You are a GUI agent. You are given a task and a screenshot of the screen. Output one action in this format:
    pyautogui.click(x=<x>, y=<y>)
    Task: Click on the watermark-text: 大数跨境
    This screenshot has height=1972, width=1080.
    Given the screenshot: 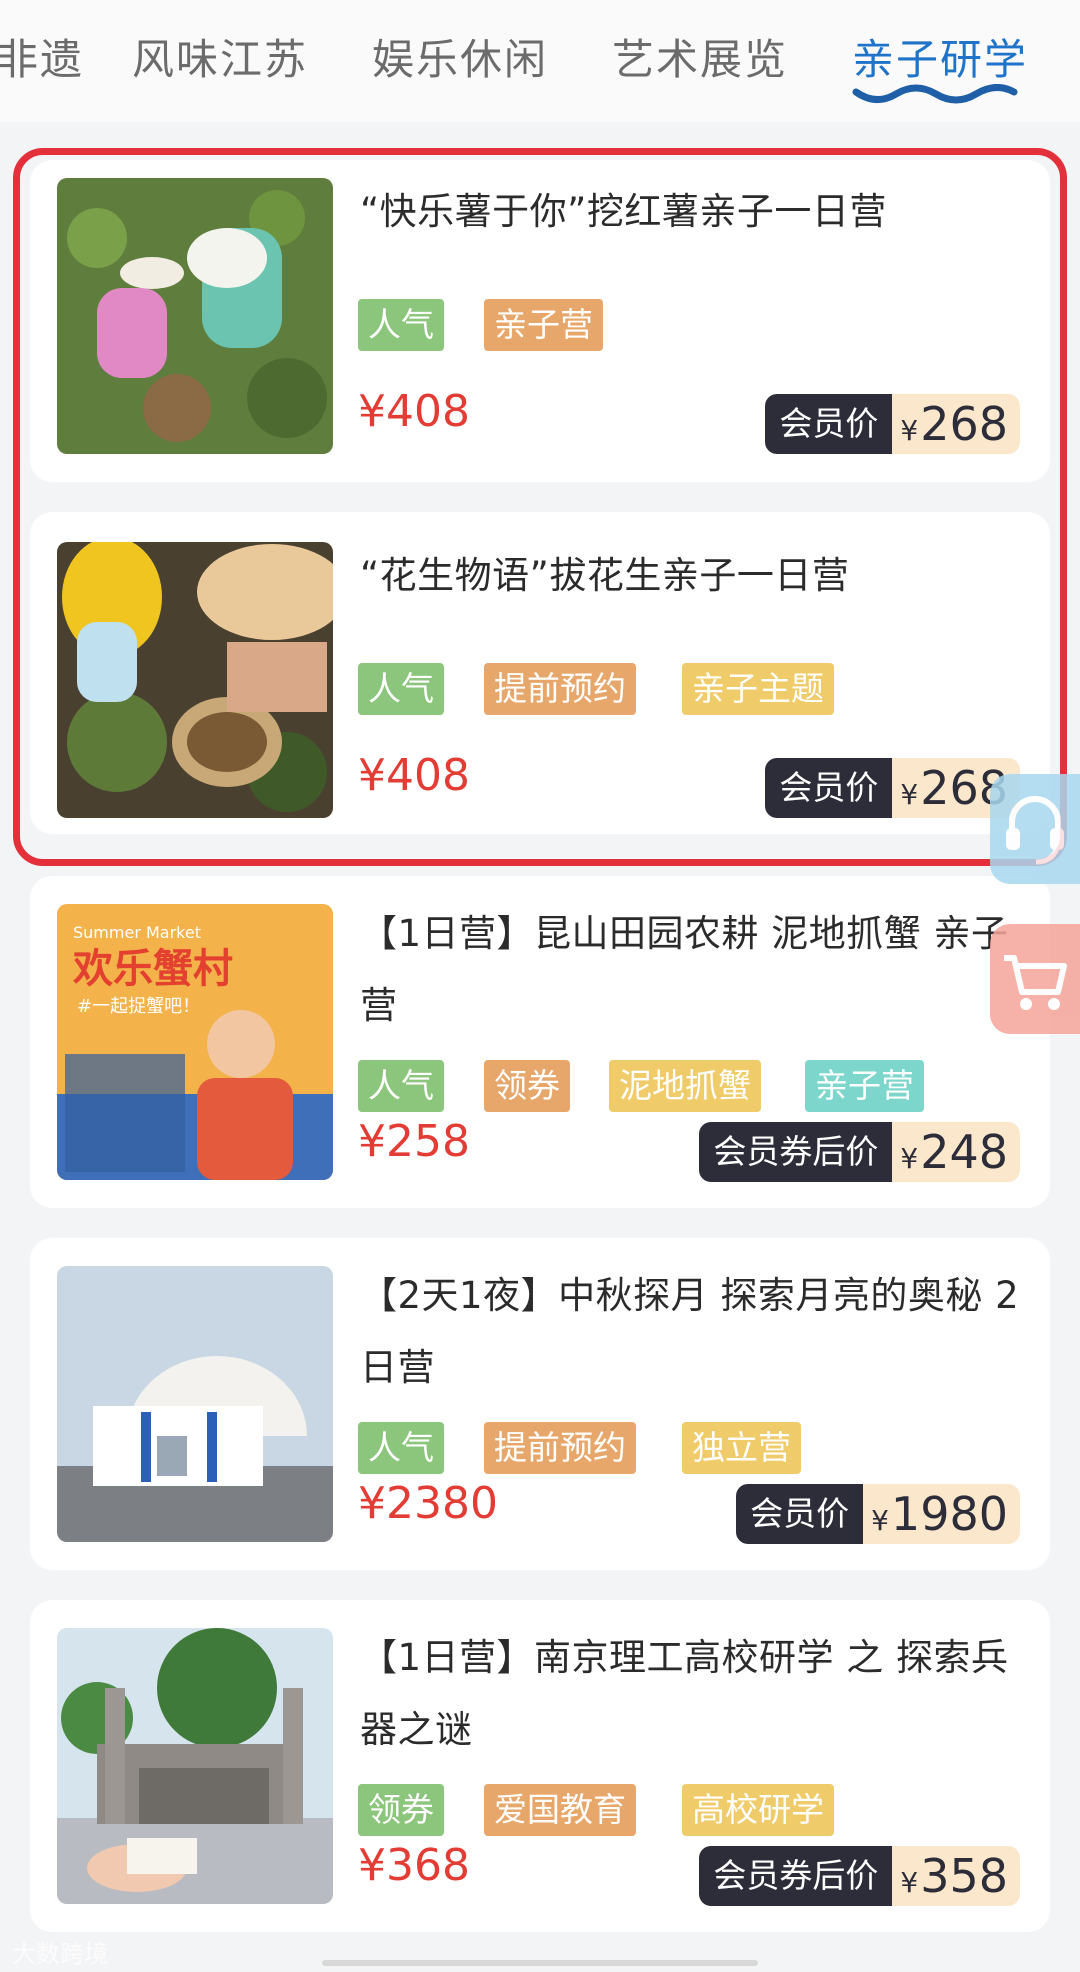 What is the action you would take?
    pyautogui.click(x=60, y=1954)
    